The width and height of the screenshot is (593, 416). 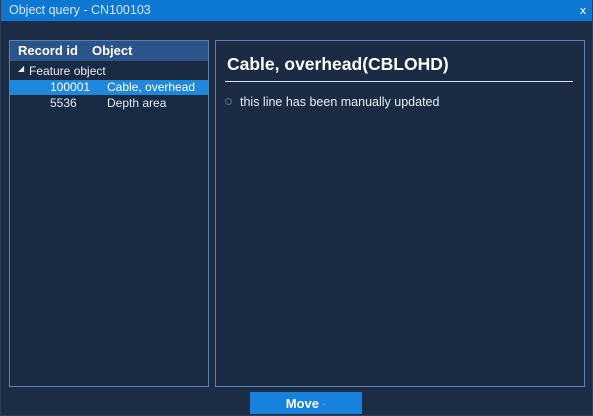 I want to click on object-title: Cable, overhead(CBLOHD), so click(x=338, y=64).